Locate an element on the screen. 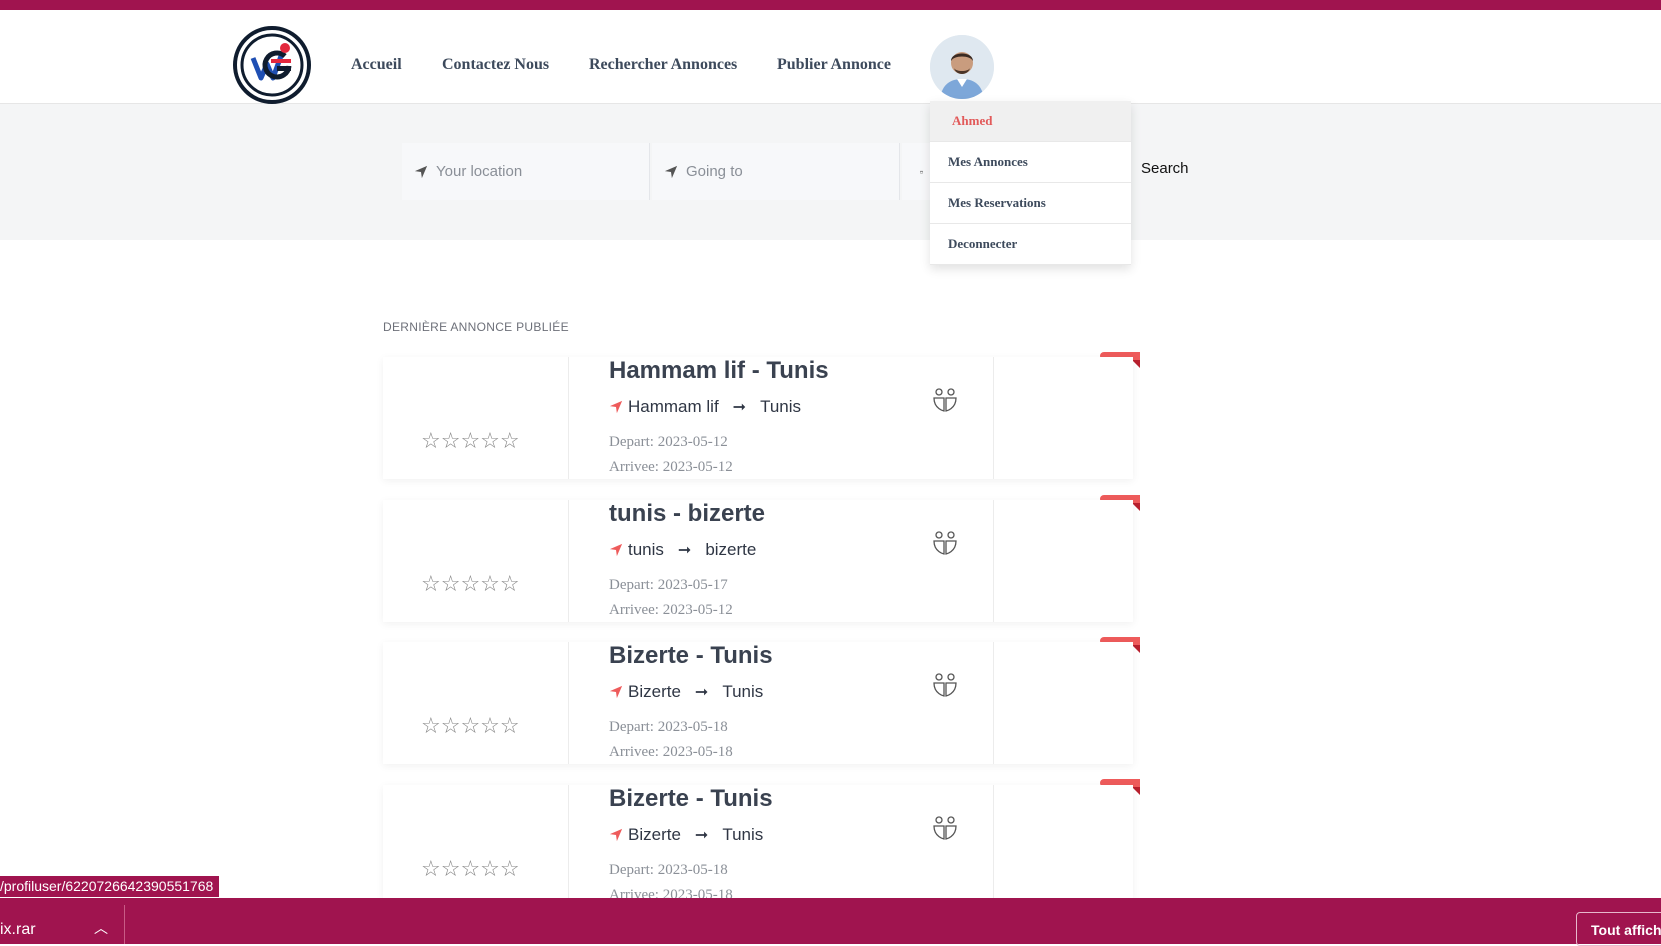 This screenshot has height=946, width=1661. nav-rechercher-annonces: Rechercher Annonces is located at coordinates (663, 65).